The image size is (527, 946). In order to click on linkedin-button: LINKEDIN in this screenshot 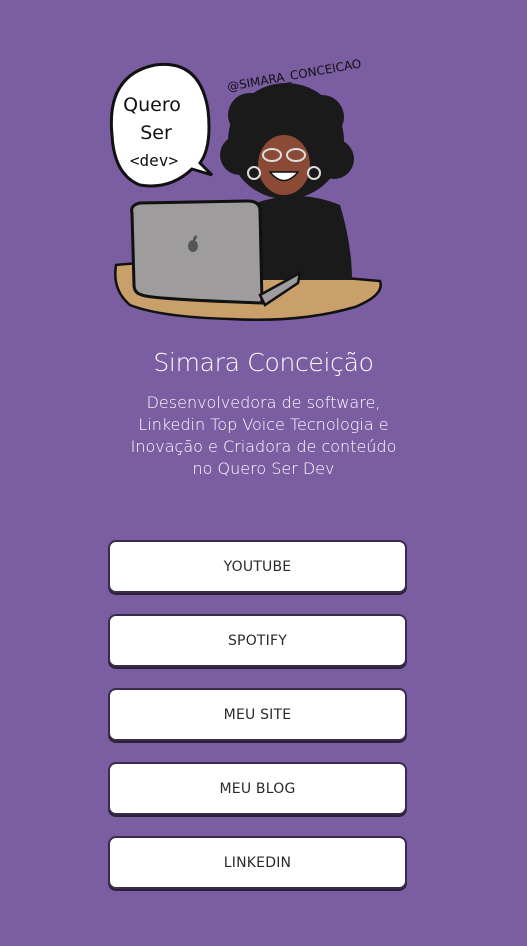, I will do `click(257, 862)`.